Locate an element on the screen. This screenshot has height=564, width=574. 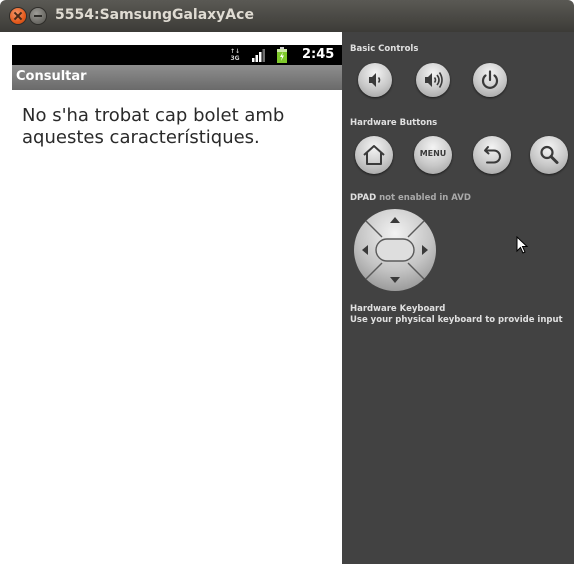
dpad-status-label: DPAD not enabled in AVD is located at coordinates (410, 198).